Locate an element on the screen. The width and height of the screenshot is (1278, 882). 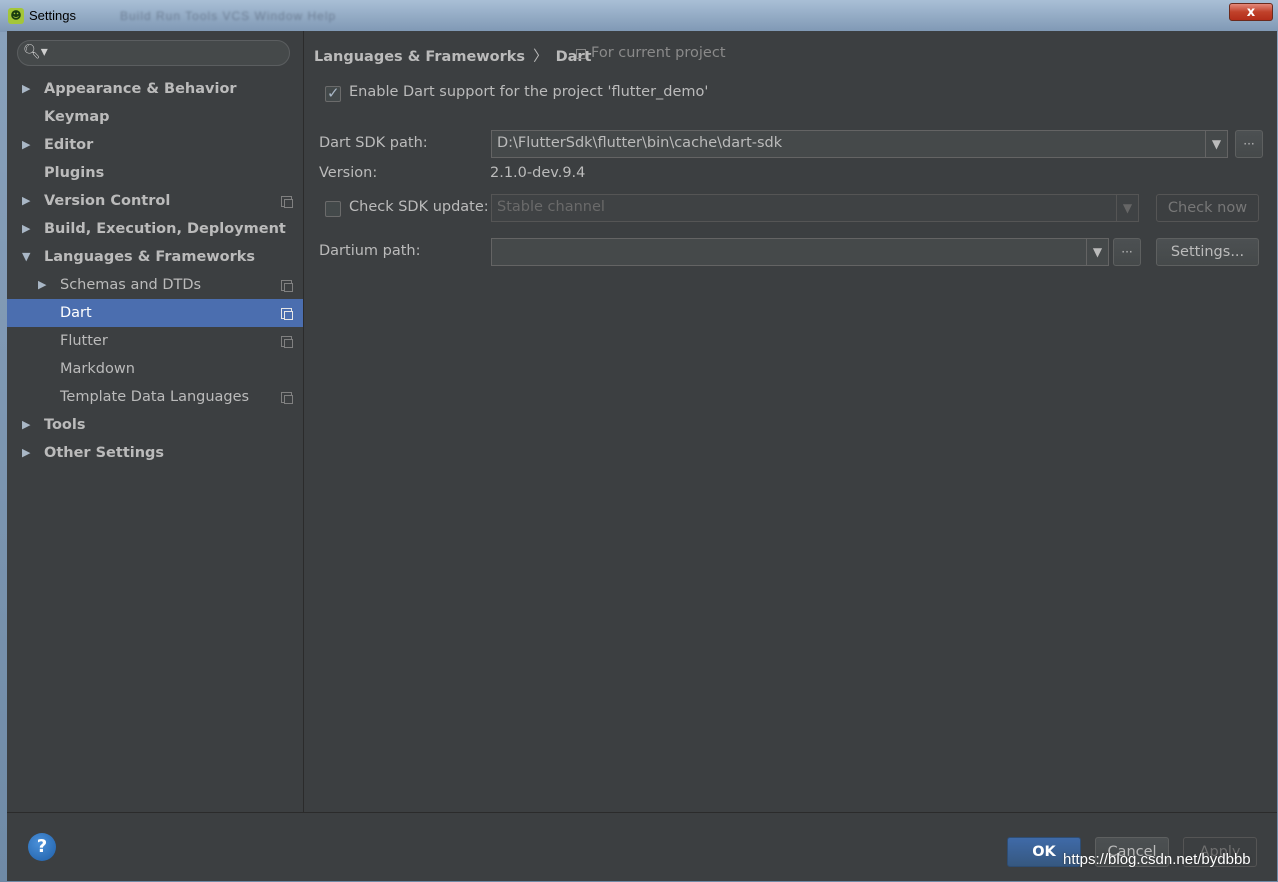
sidebar-item-other-settings: ▶ Other Settings is located at coordinates (155, 453).